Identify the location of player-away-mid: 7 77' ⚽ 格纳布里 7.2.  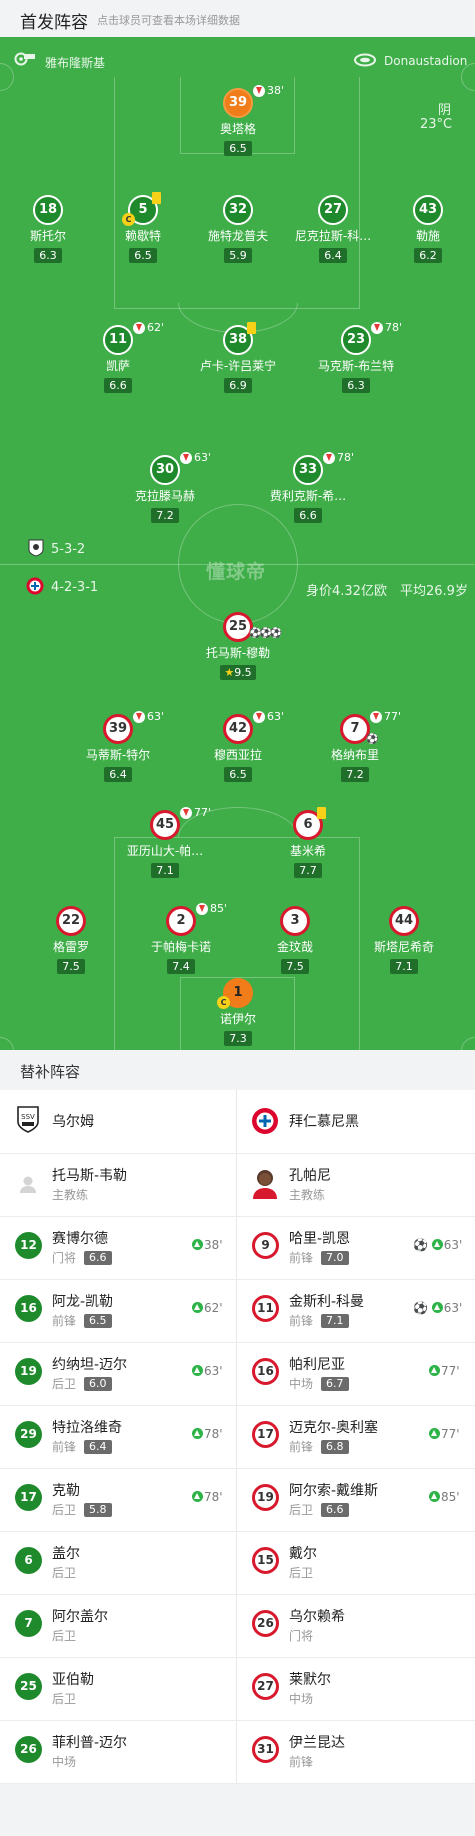
(355, 746).